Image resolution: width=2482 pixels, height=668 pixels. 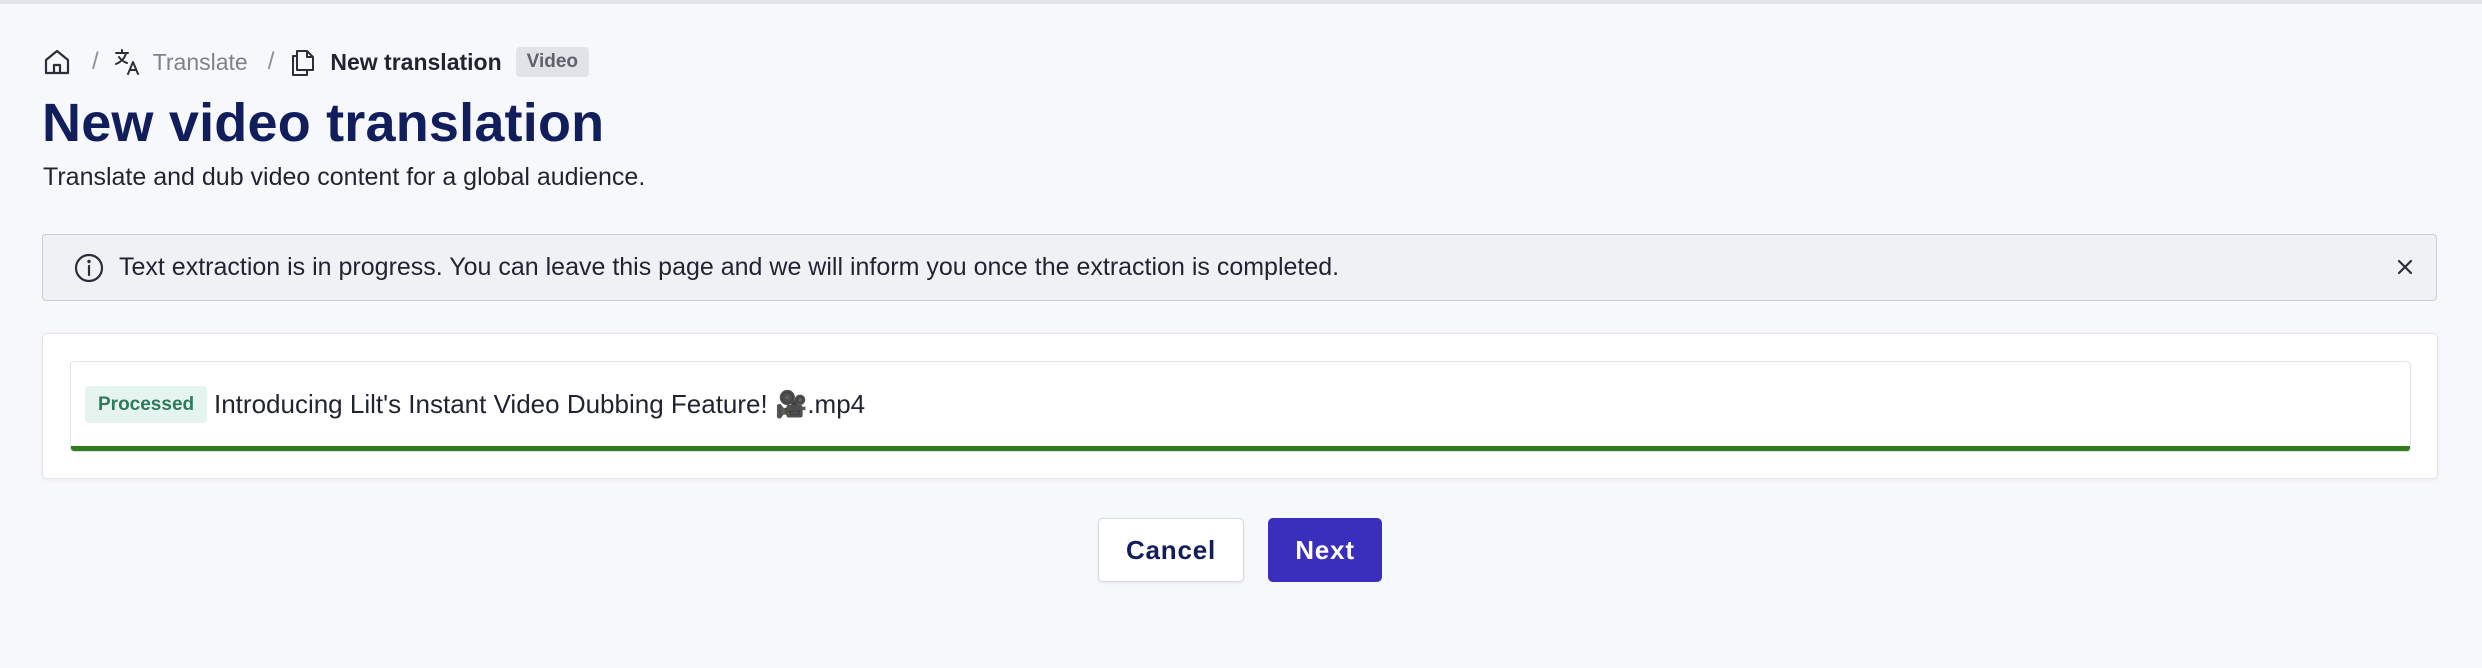 I want to click on breadcrumb-current: New translation, so click(x=416, y=61).